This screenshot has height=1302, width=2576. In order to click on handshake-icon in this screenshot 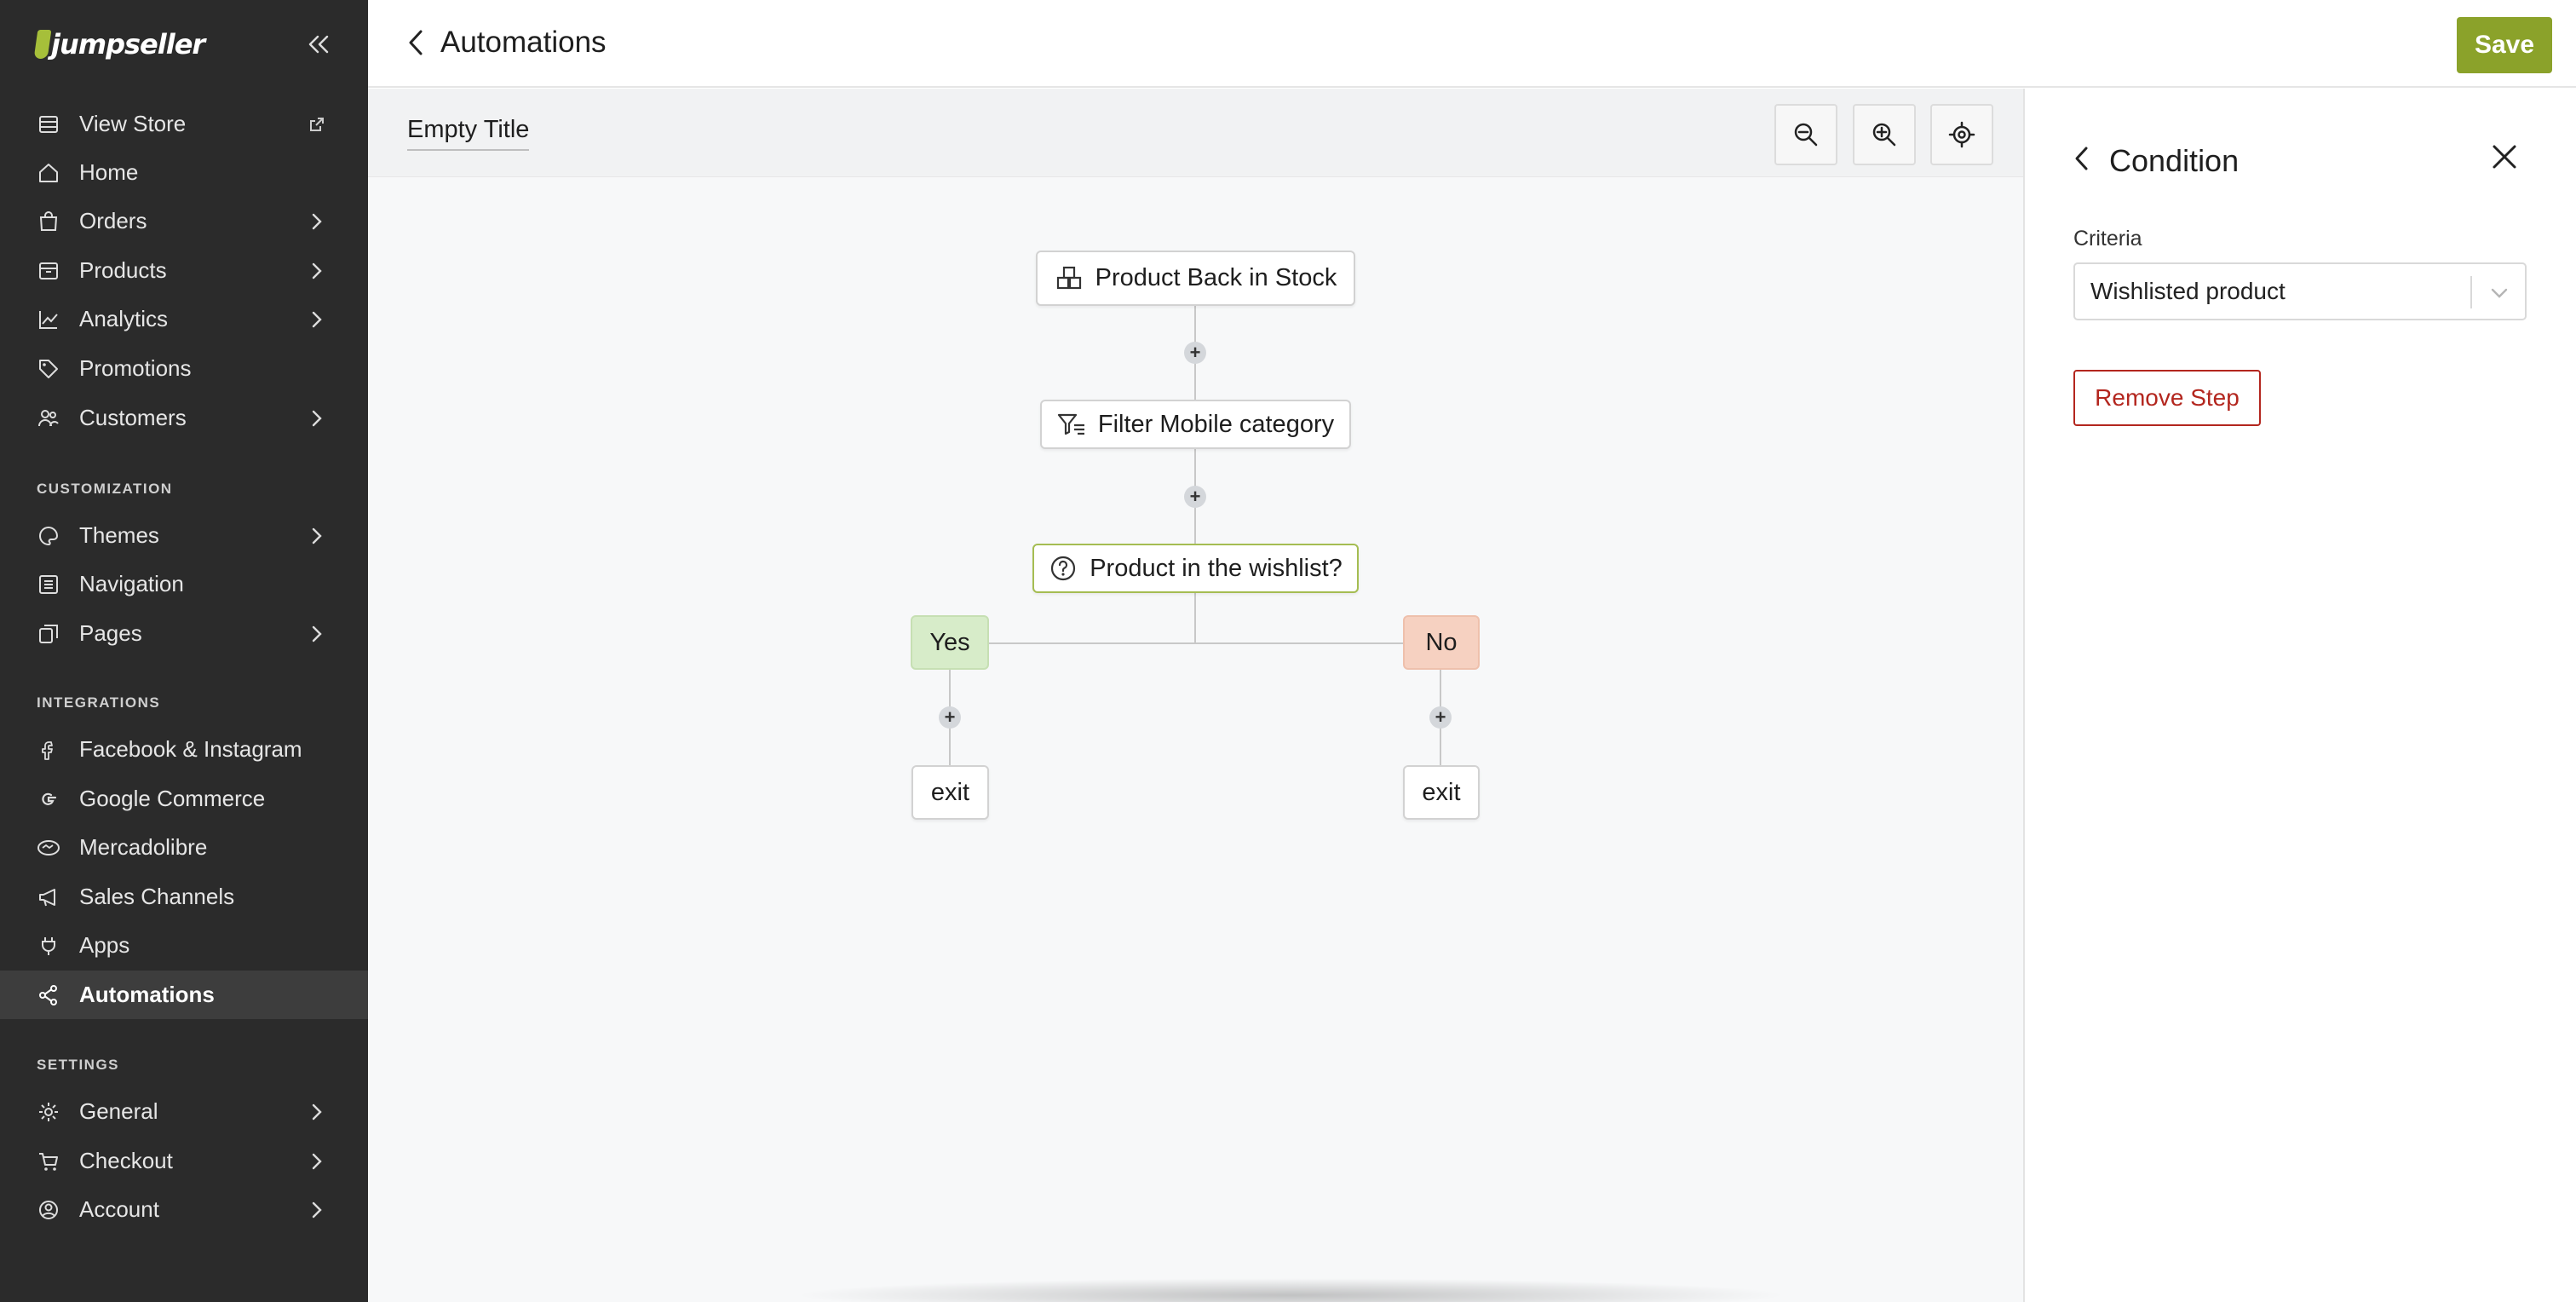, I will do `click(49, 848)`.